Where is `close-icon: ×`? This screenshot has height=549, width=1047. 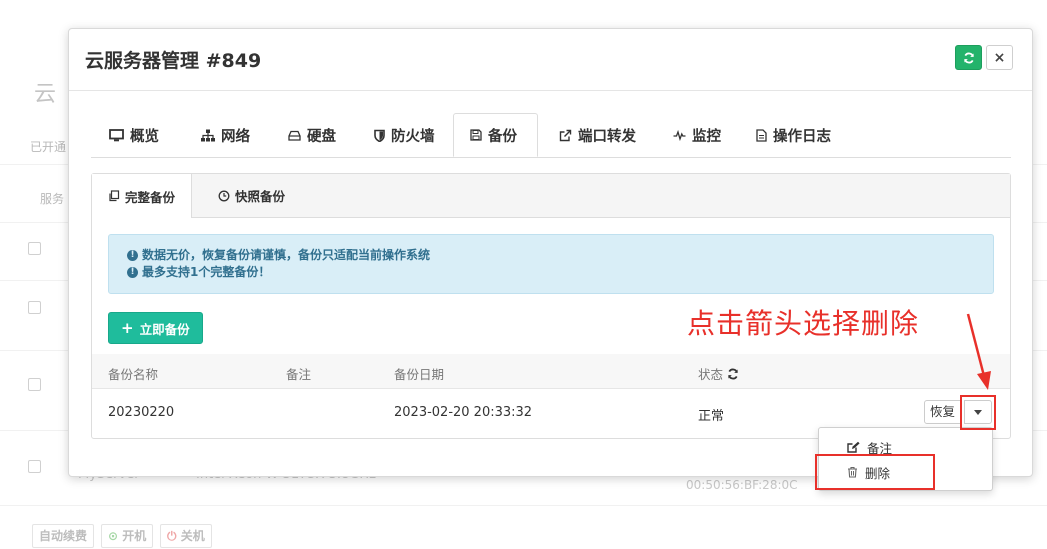
close-icon: × is located at coordinates (999, 57).